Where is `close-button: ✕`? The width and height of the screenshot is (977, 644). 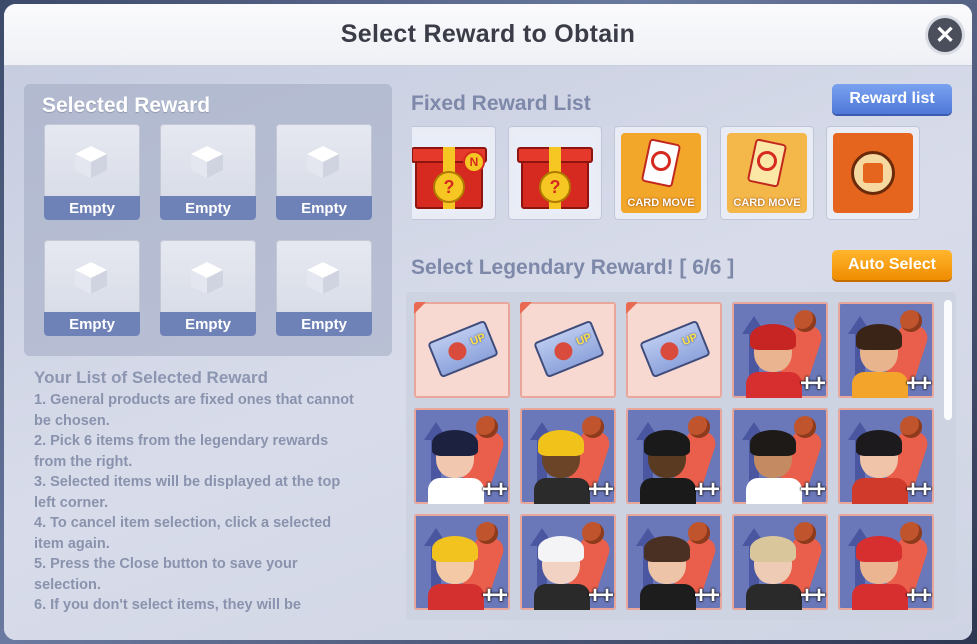
close-button: ✕ is located at coordinates (945, 35).